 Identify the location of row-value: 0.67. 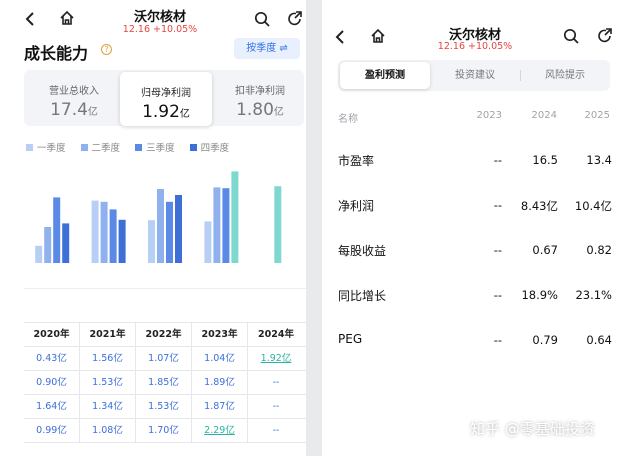
(545, 250).